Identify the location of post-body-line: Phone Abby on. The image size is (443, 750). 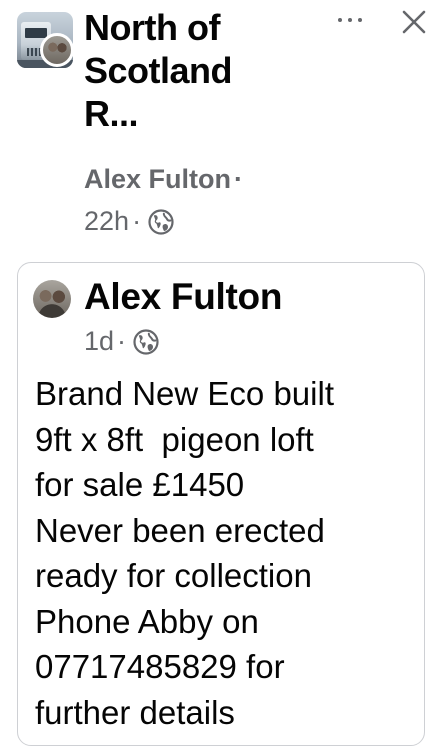
(147, 621).